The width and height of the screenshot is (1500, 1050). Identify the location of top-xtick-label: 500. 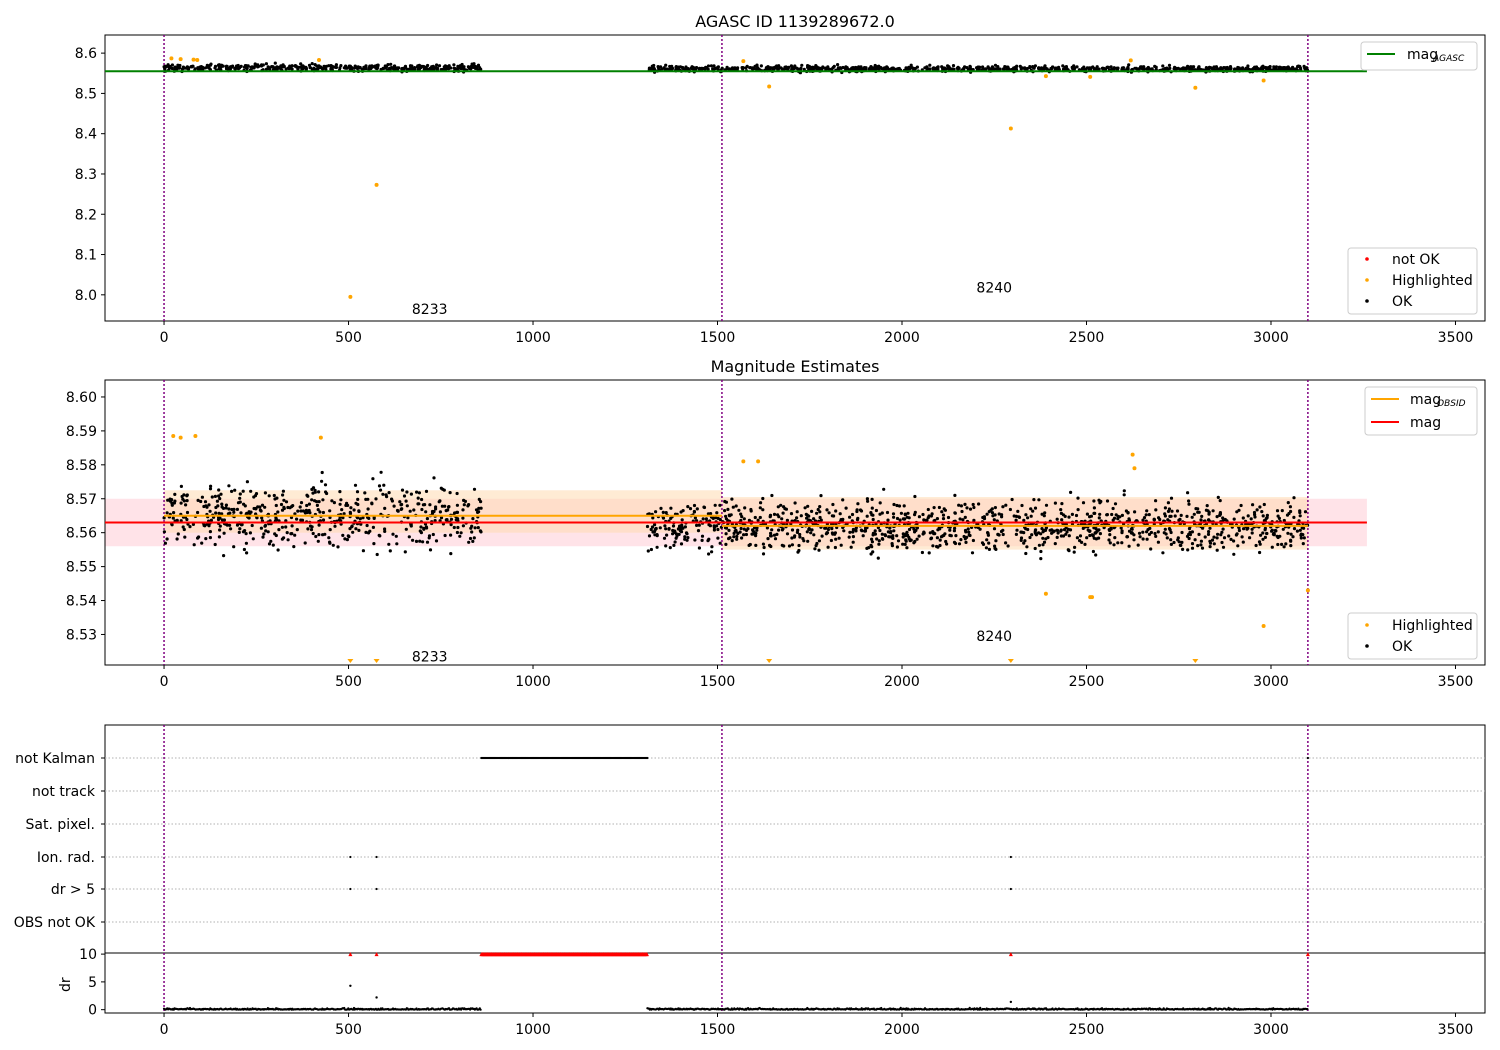
(348, 338).